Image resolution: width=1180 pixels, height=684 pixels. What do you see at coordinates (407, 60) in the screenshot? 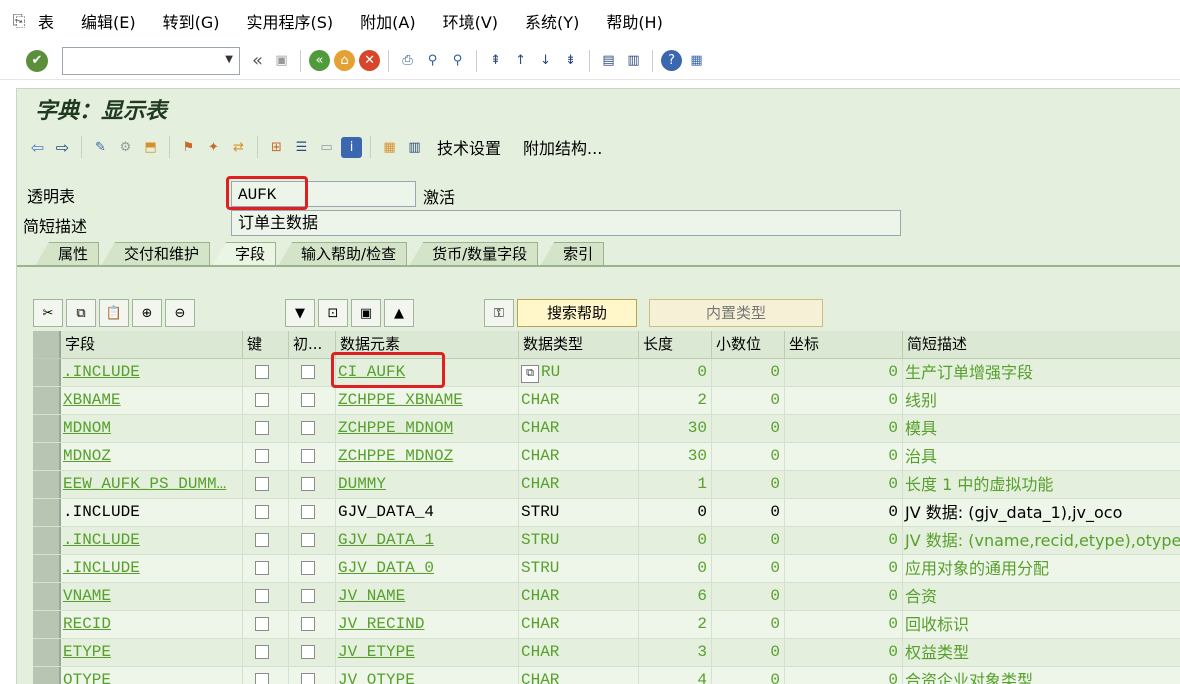
I see `print-icon: ⎙` at bounding box center [407, 60].